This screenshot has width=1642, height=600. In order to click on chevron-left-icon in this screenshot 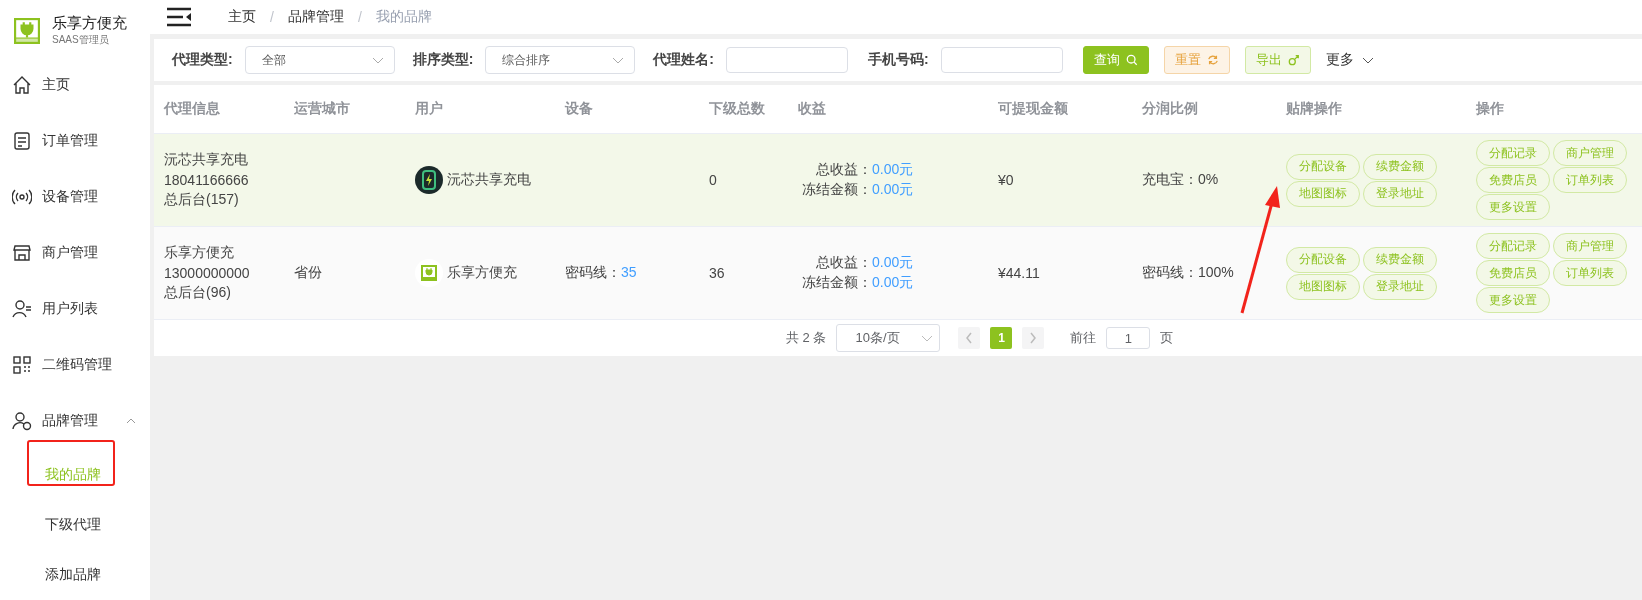, I will do `click(969, 338)`.